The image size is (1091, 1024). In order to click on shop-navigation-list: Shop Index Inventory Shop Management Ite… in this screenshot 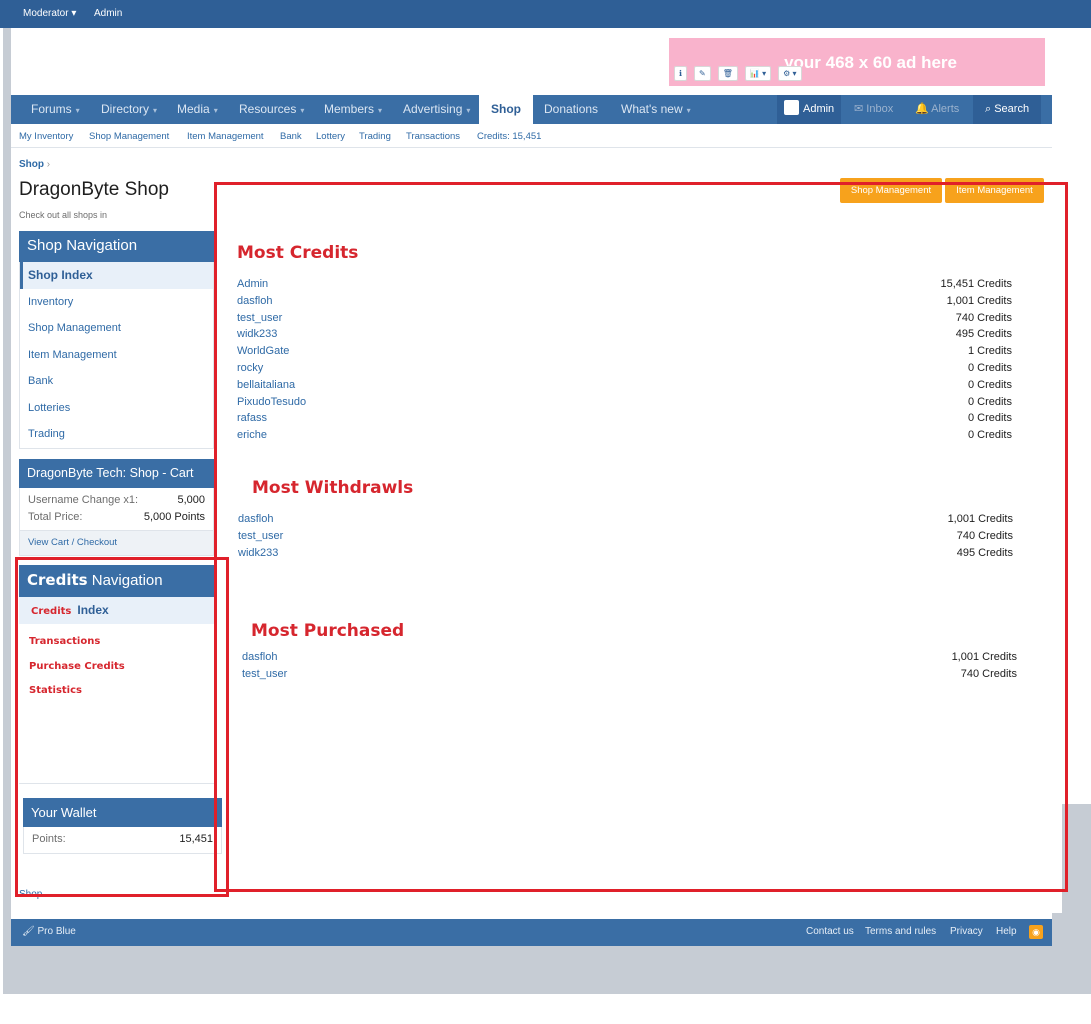, I will do `click(116, 355)`.